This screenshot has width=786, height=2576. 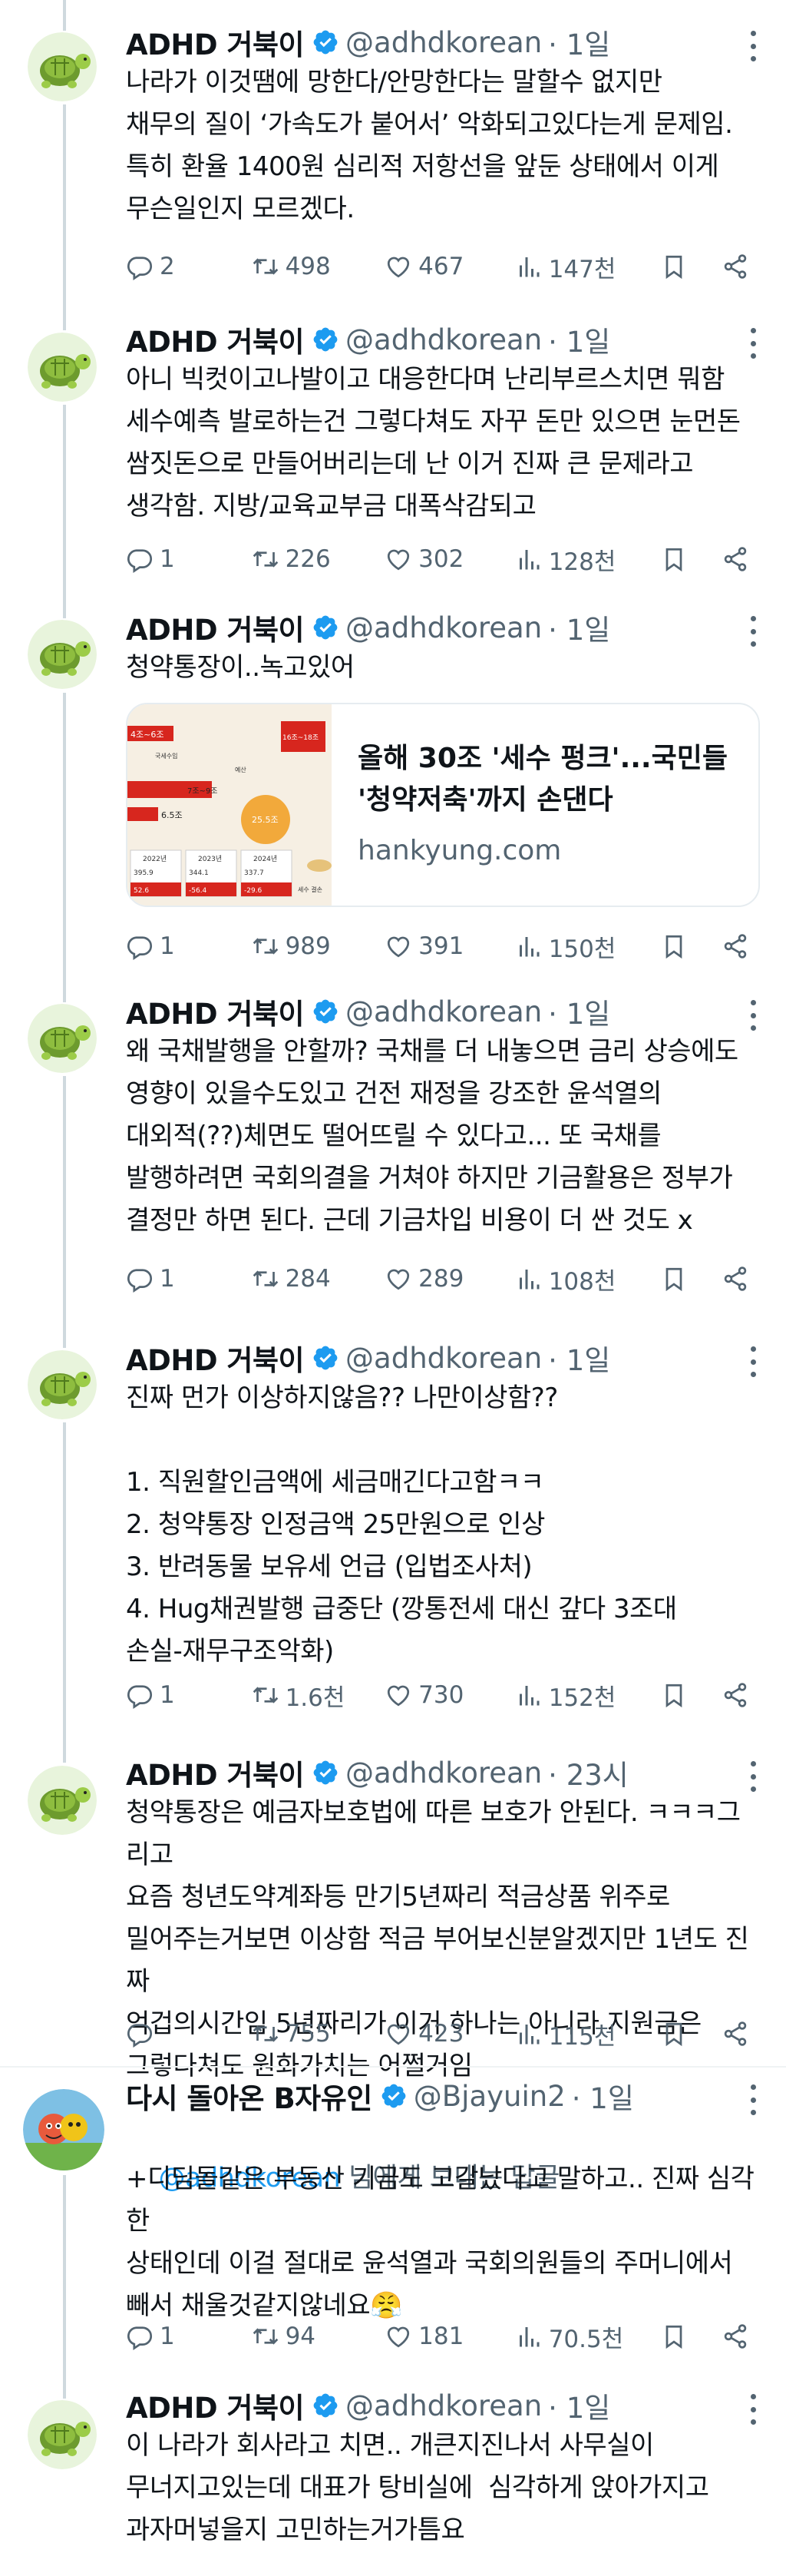 I want to click on display-name: 다시 돌아온 B자유인, so click(x=249, y=2096).